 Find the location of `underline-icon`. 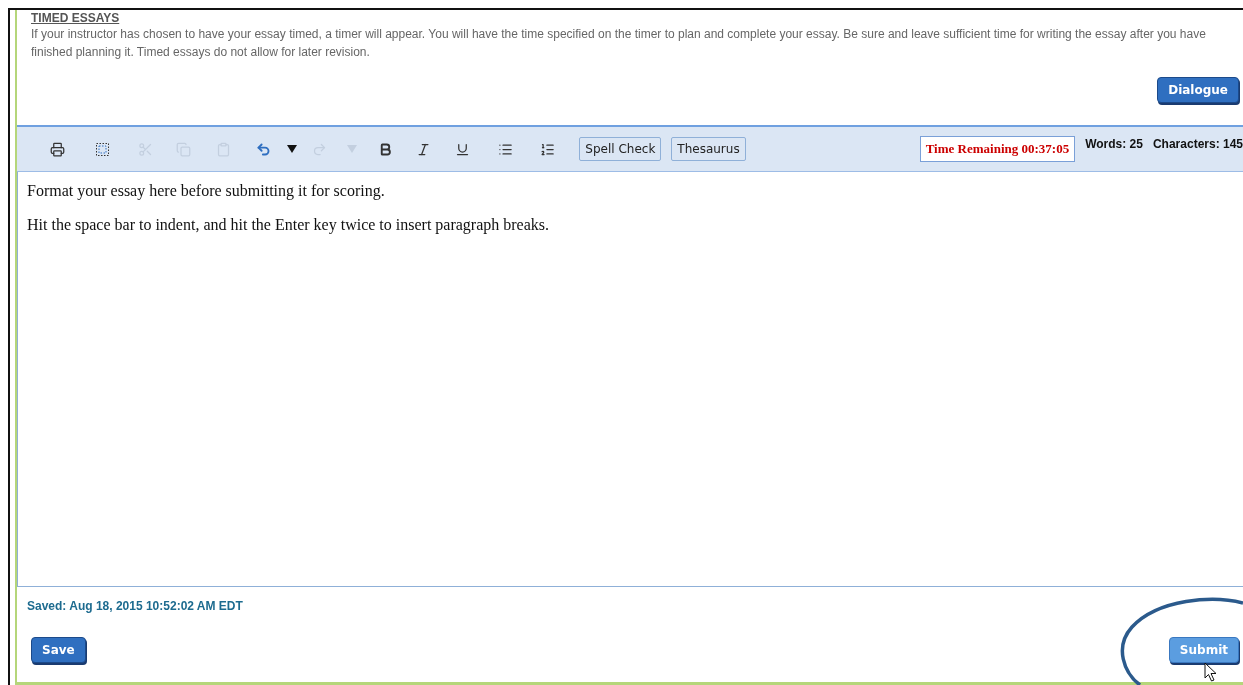

underline-icon is located at coordinates (462, 149).